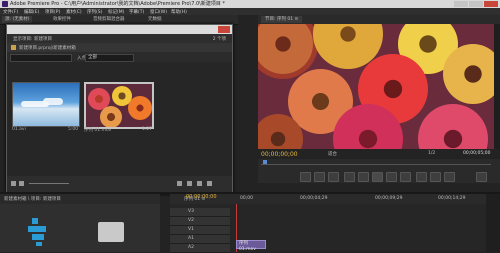 The width and height of the screenshot is (500, 253). What do you see at coordinates (19, 129) in the screenshot?
I see `clip-name: 01.avi` at bounding box center [19, 129].